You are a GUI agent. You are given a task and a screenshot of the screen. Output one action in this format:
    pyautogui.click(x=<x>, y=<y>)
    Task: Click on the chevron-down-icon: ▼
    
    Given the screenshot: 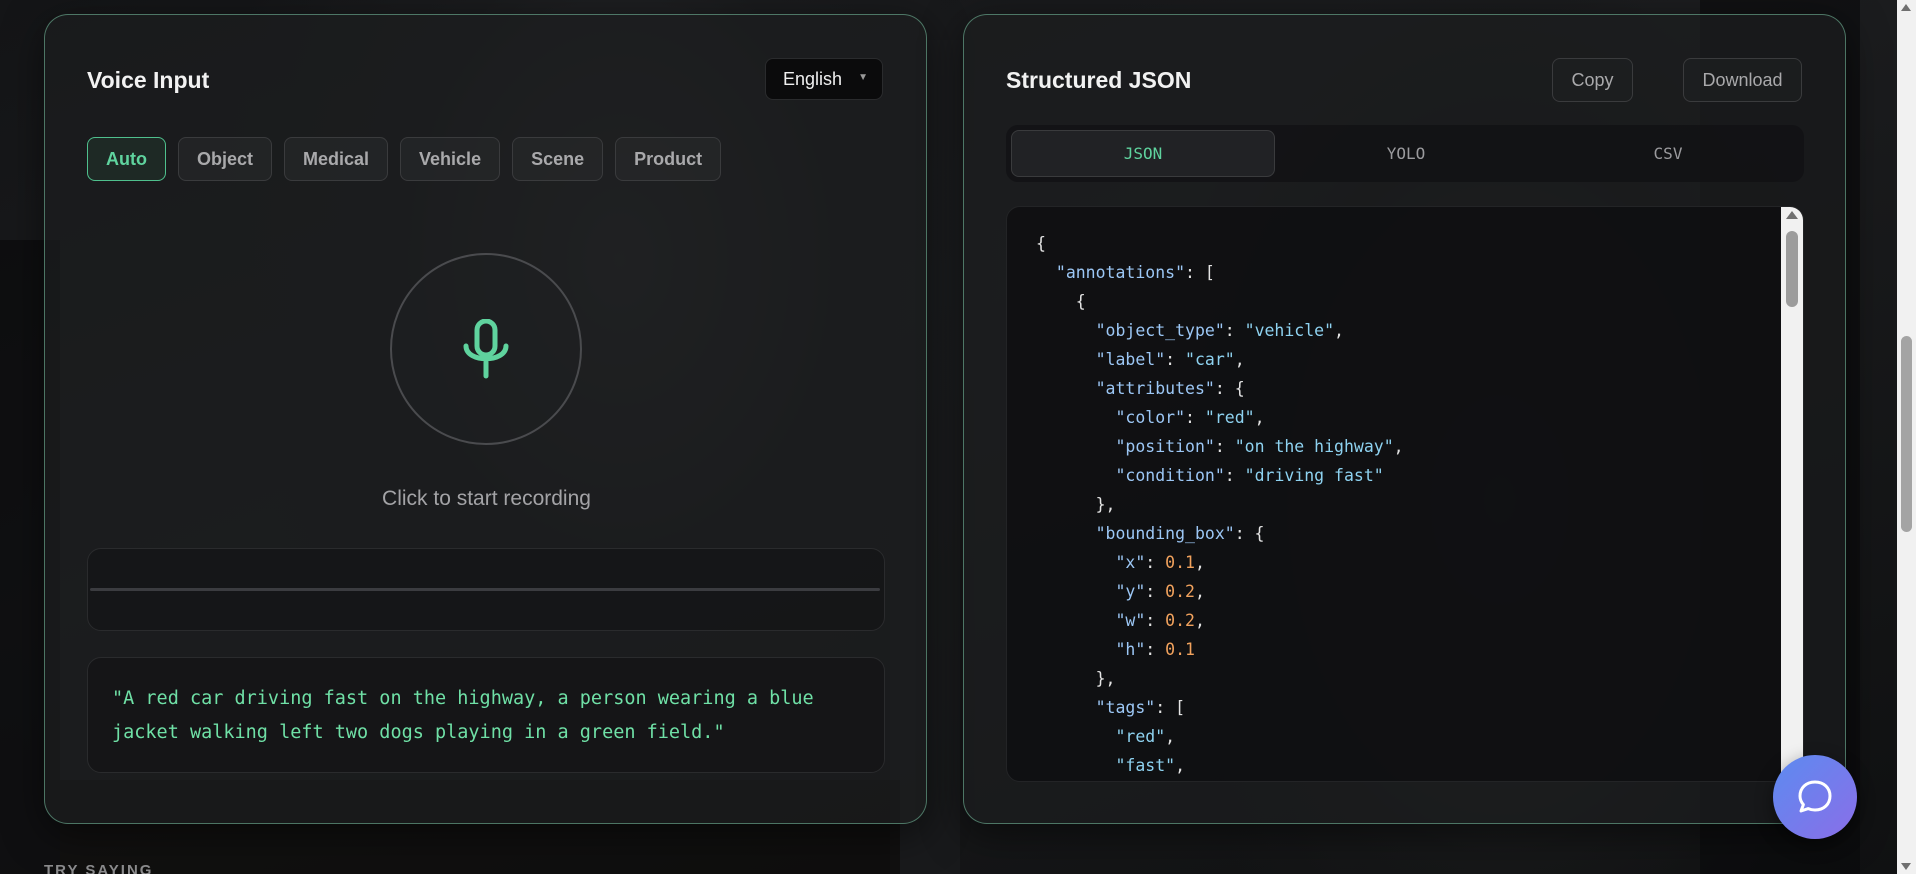 What is the action you would take?
    pyautogui.click(x=863, y=77)
    